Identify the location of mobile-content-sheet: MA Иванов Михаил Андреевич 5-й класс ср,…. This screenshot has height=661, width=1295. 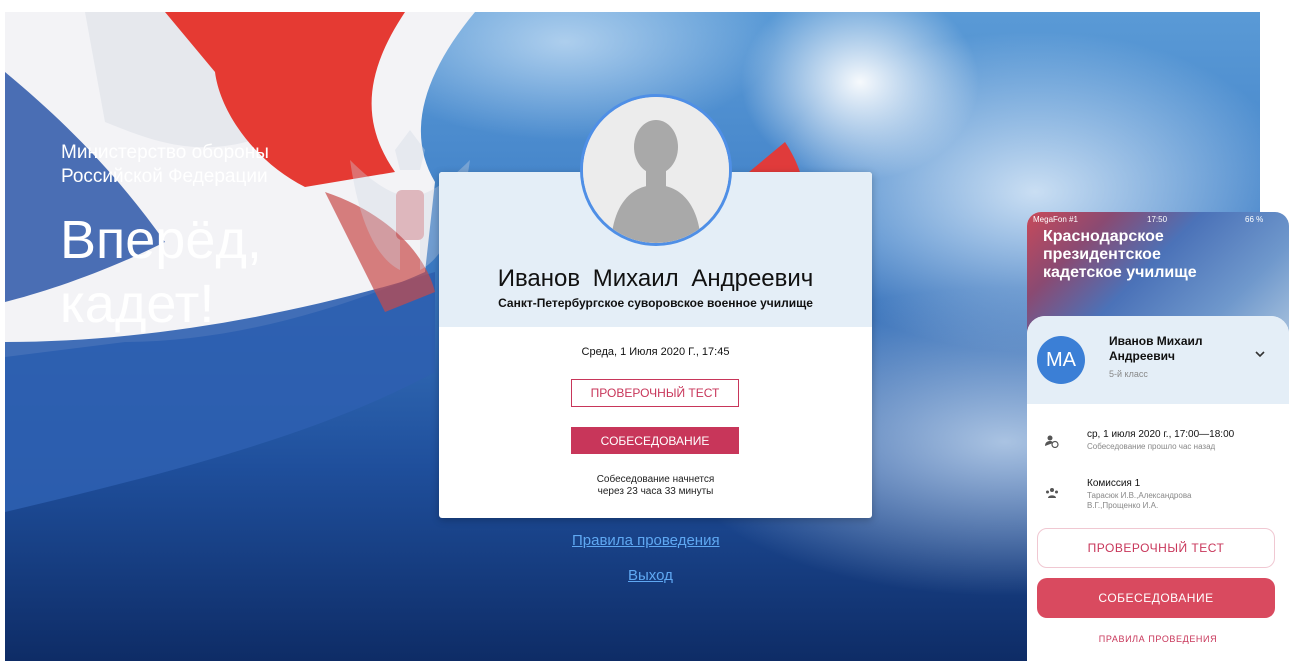
(1158, 488).